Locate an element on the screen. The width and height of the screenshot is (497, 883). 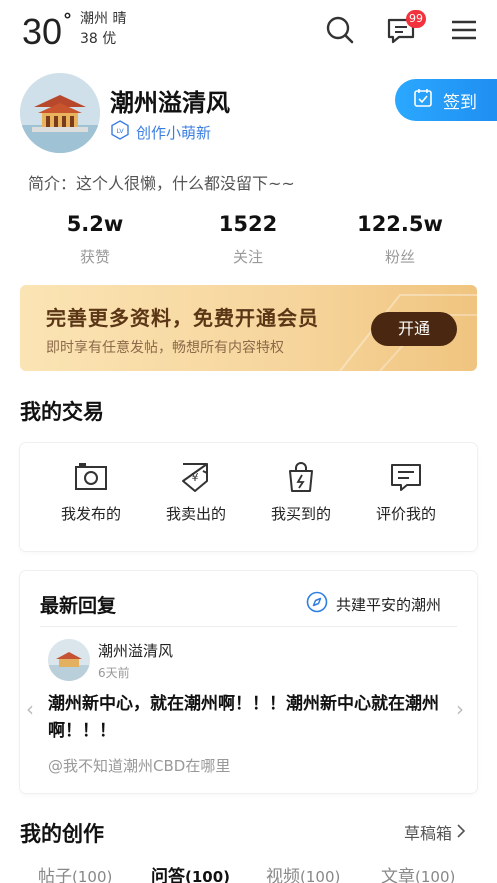
tab-label: 文章 is located at coordinates (398, 875).